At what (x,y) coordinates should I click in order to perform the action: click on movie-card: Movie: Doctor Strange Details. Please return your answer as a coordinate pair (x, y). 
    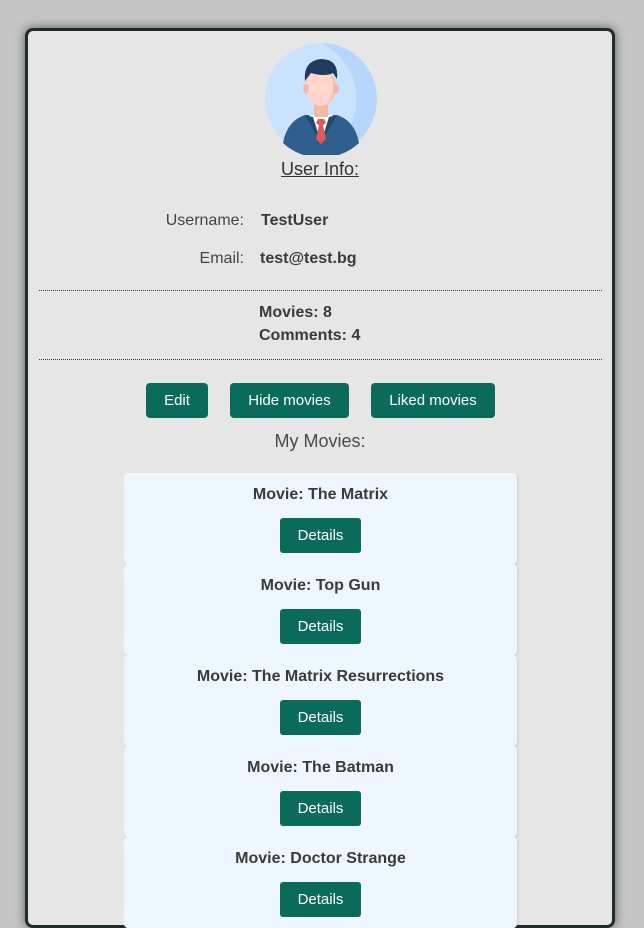
    Looking at the image, I should click on (320, 882).